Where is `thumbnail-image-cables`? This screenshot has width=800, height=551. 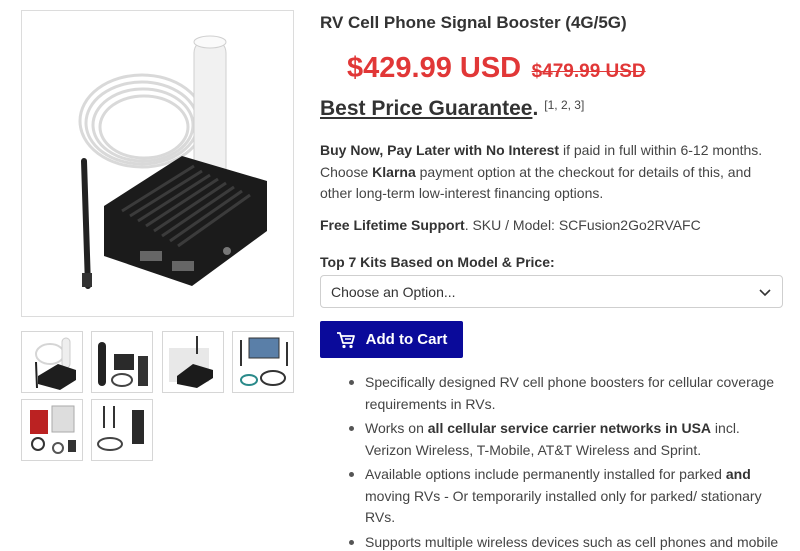 thumbnail-image-cables is located at coordinates (120, 428).